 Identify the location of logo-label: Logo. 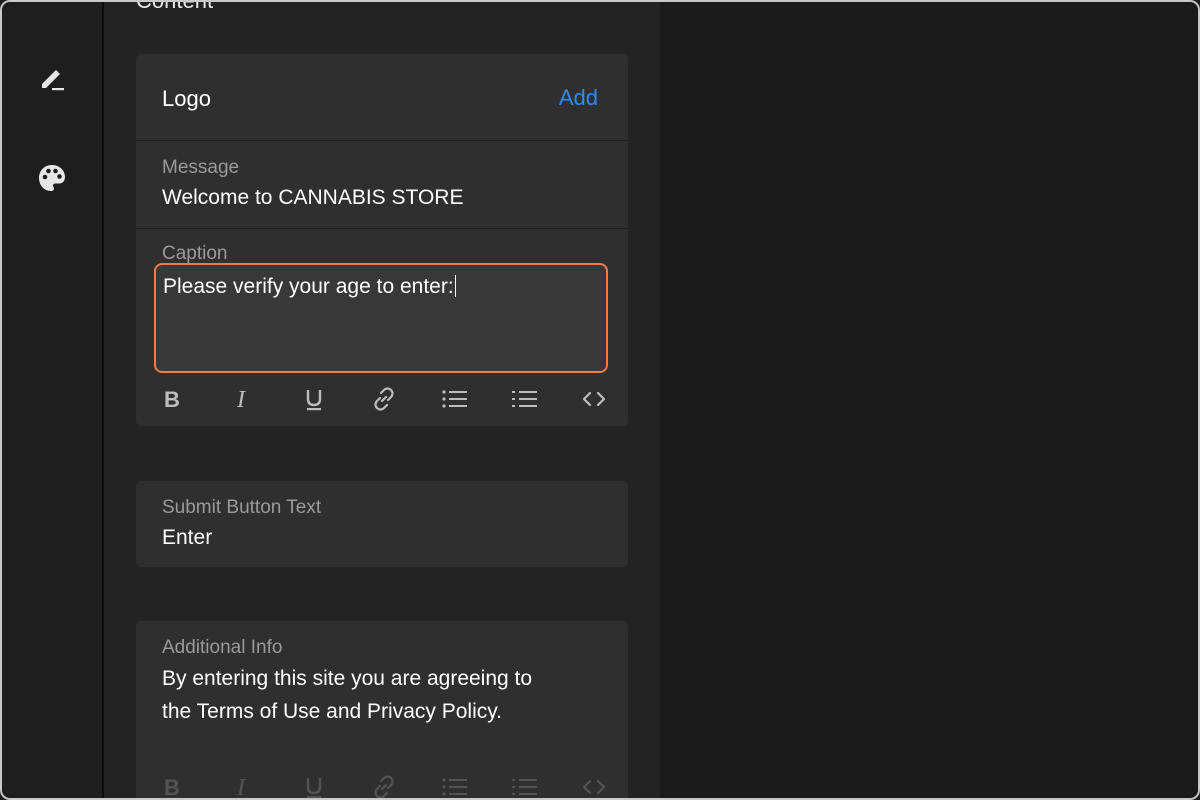
(186, 98).